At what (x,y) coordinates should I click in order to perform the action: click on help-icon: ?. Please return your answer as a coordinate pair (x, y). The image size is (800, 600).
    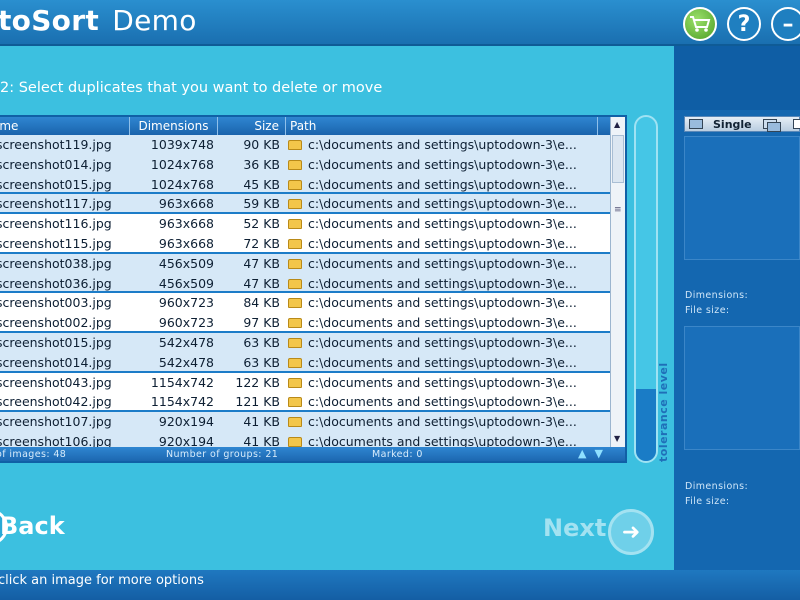
    Looking at the image, I should click on (744, 24).